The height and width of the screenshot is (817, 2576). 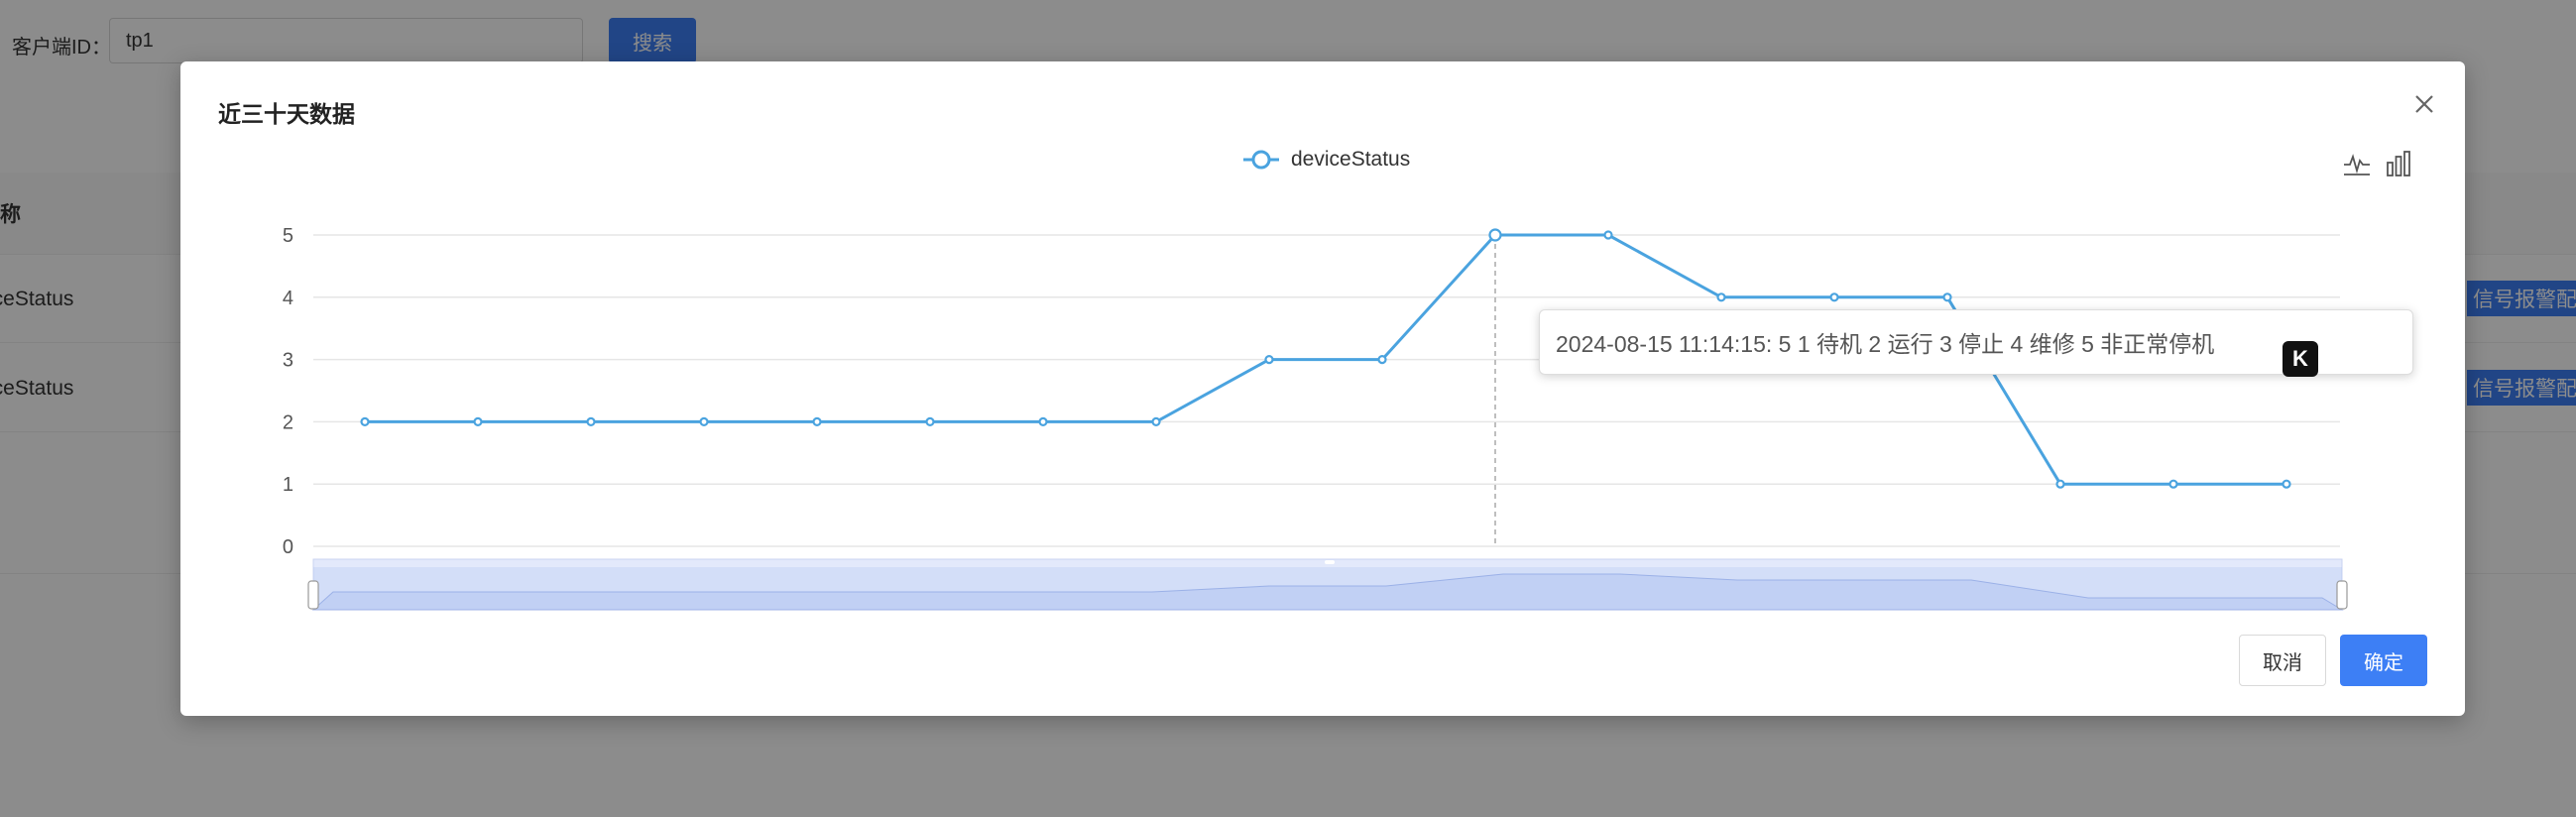 I want to click on y-tick-label: 1, so click(x=288, y=485).